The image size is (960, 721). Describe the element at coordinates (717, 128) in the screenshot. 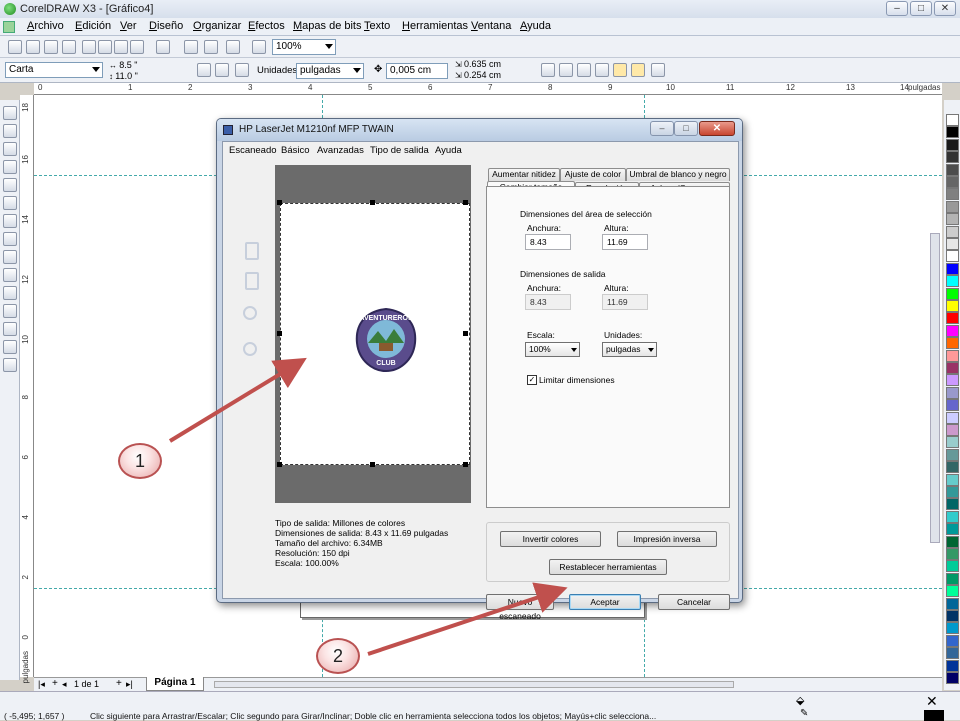

I see `dialog-close-button: ✕` at that location.